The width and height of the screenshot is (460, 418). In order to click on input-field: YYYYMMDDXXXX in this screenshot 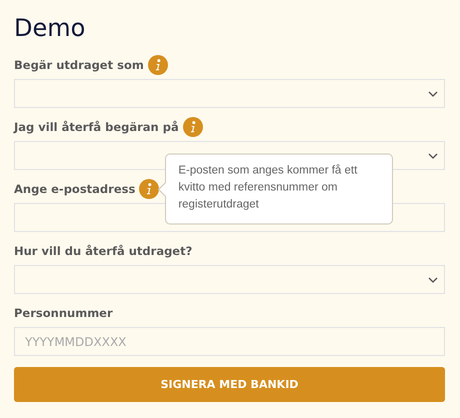, I will do `click(229, 341)`.